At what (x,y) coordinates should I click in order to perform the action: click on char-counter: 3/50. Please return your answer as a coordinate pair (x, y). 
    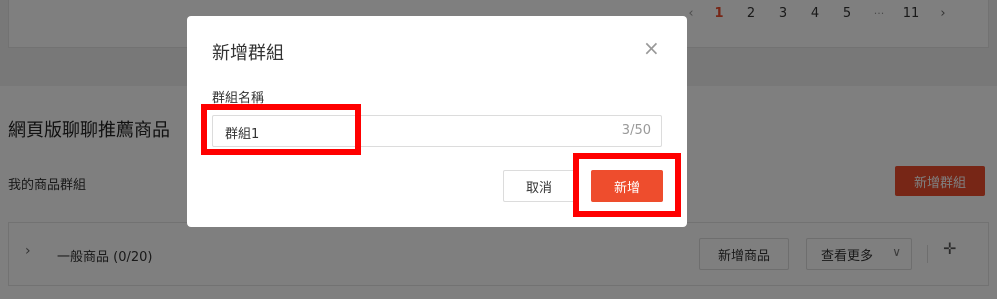
    Looking at the image, I should click on (636, 130).